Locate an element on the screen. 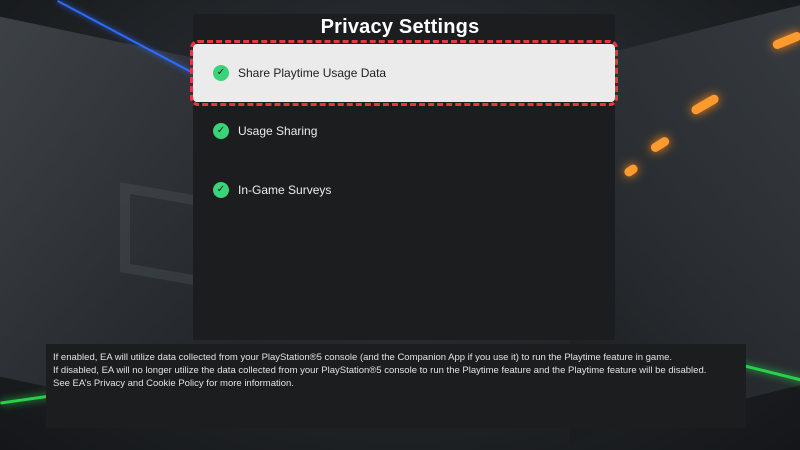 The image size is (800, 450). option-label: Share Playtime Usage Data is located at coordinates (312, 73).